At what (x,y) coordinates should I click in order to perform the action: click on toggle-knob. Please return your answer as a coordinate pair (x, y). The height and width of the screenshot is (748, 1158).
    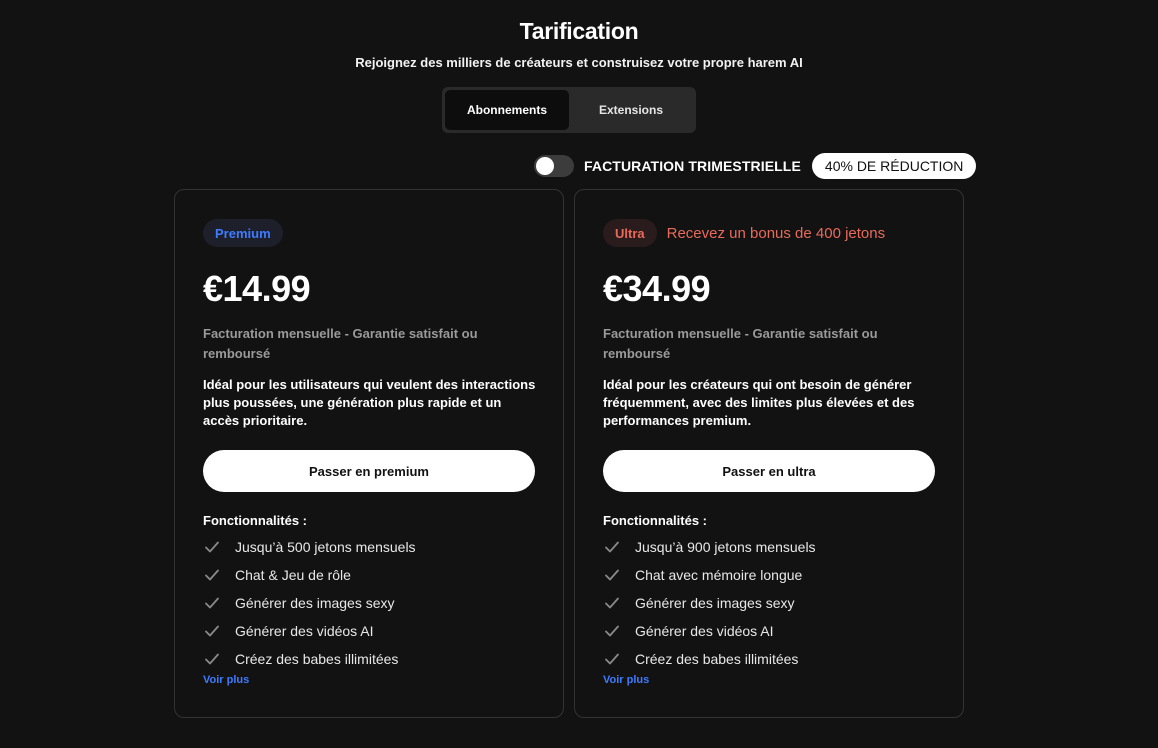
    Looking at the image, I should click on (545, 166).